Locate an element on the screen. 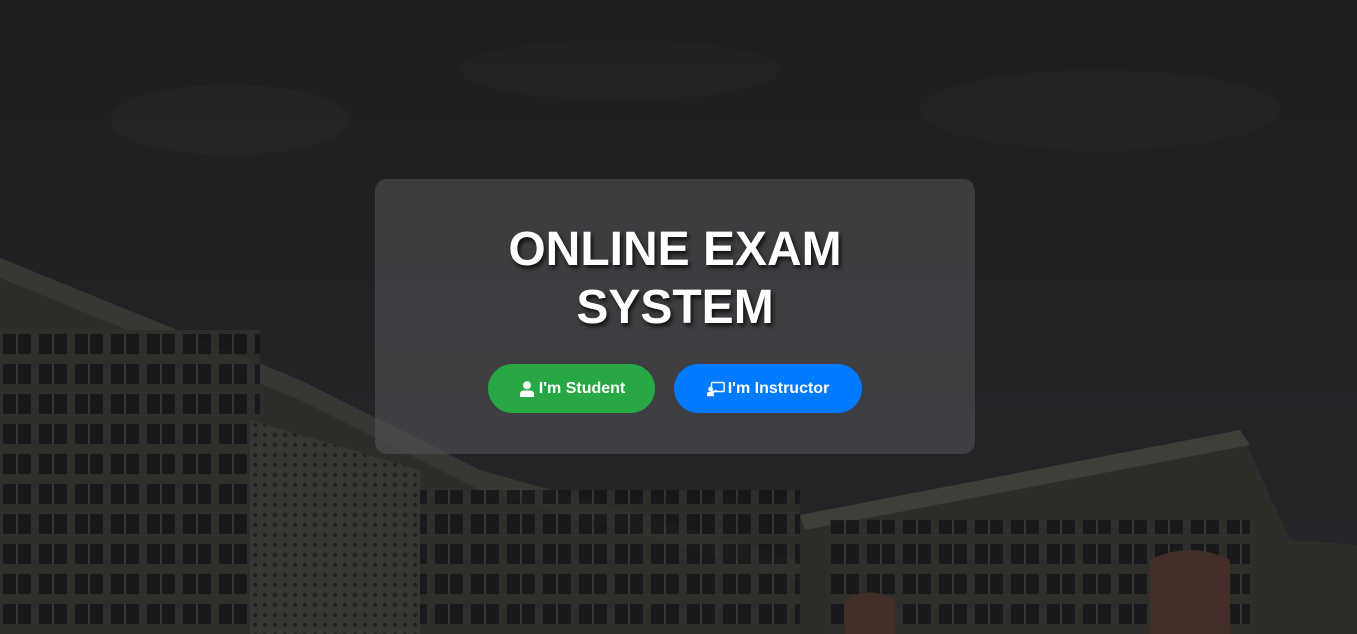 The height and width of the screenshot is (634, 1357). student-button-label: I'm Student is located at coordinates (582, 388).